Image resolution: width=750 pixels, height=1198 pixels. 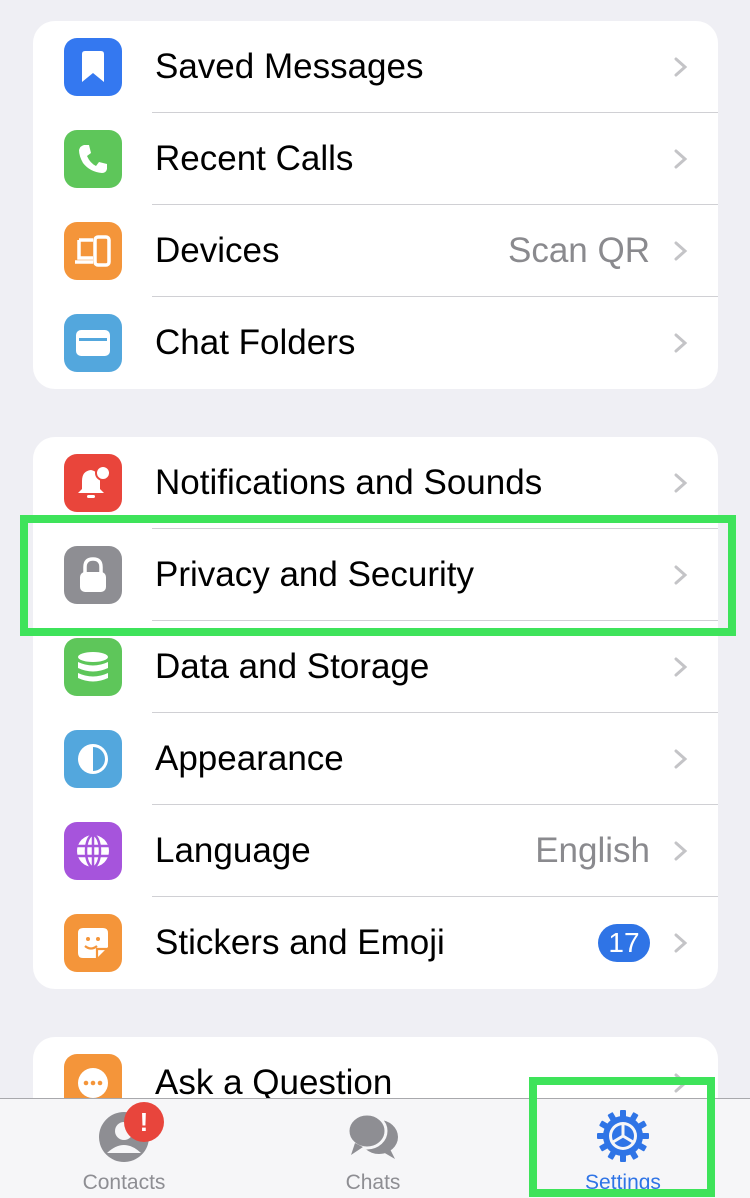 What do you see at coordinates (579, 250) in the screenshot?
I see `scan-qr-value: Scan QR` at bounding box center [579, 250].